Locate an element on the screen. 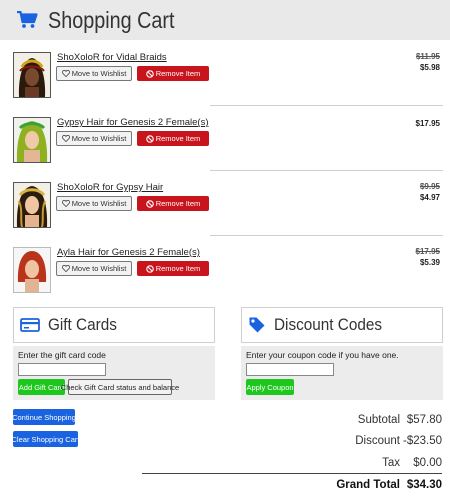  grand-total-label: Grand Total is located at coordinates (368, 485).